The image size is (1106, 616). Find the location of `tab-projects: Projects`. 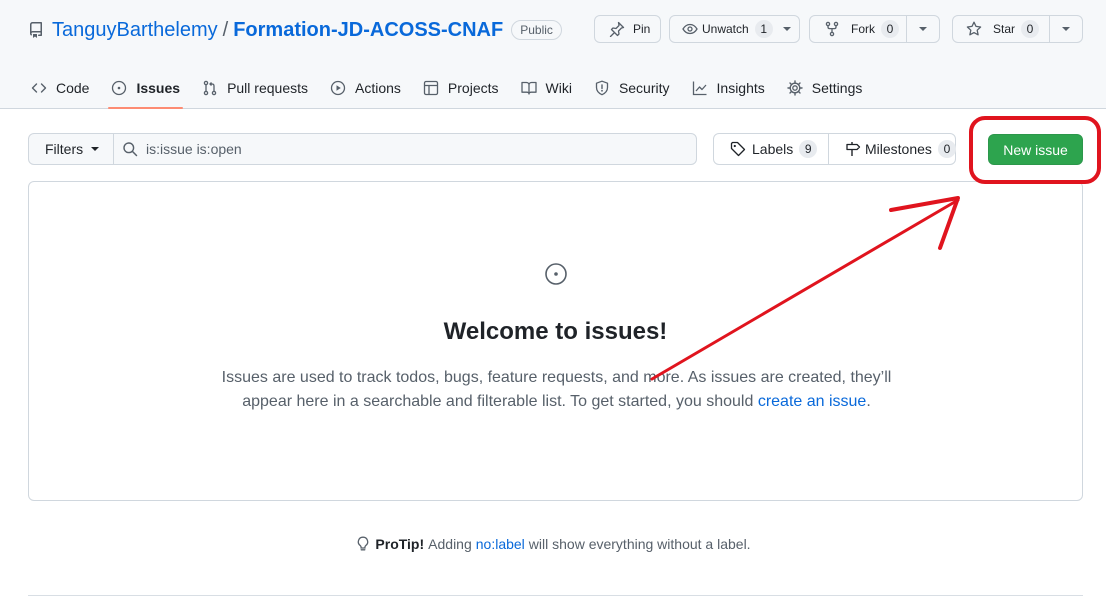

tab-projects: Projects is located at coordinates (461, 88).